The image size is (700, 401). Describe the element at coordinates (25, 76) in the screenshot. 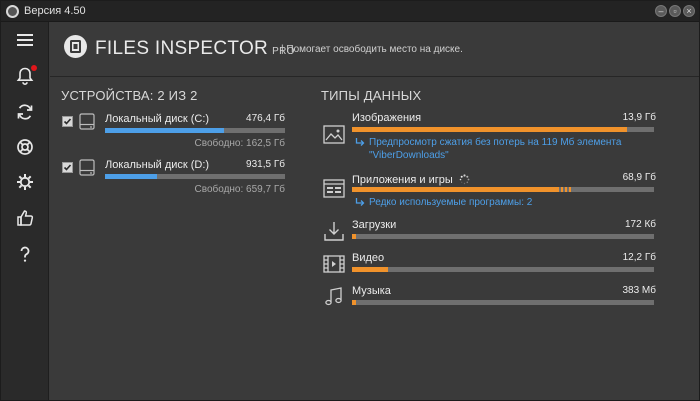

I see `notifications-button` at that location.